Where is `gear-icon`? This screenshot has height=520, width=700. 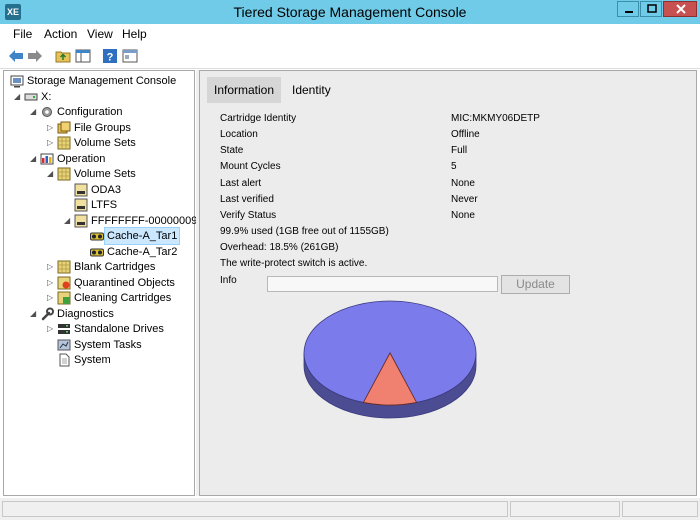
gear-icon is located at coordinates (47, 112).